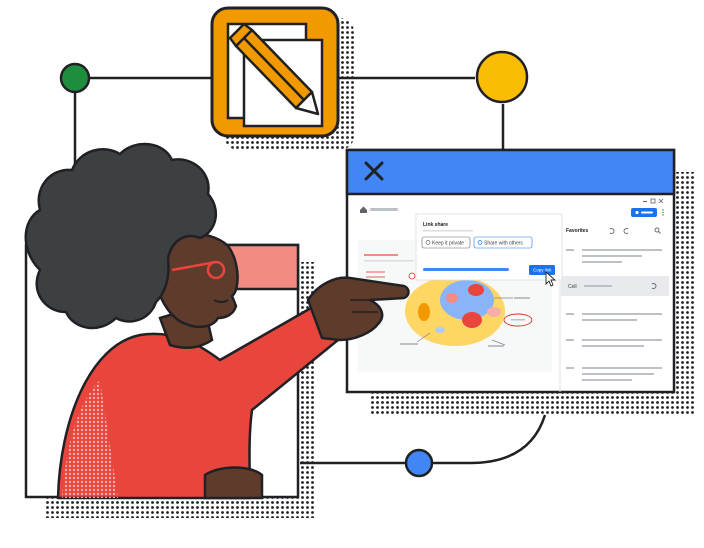 The image size is (704, 548). Describe the element at coordinates (502, 77) in the screenshot. I see `yellow-node` at that location.